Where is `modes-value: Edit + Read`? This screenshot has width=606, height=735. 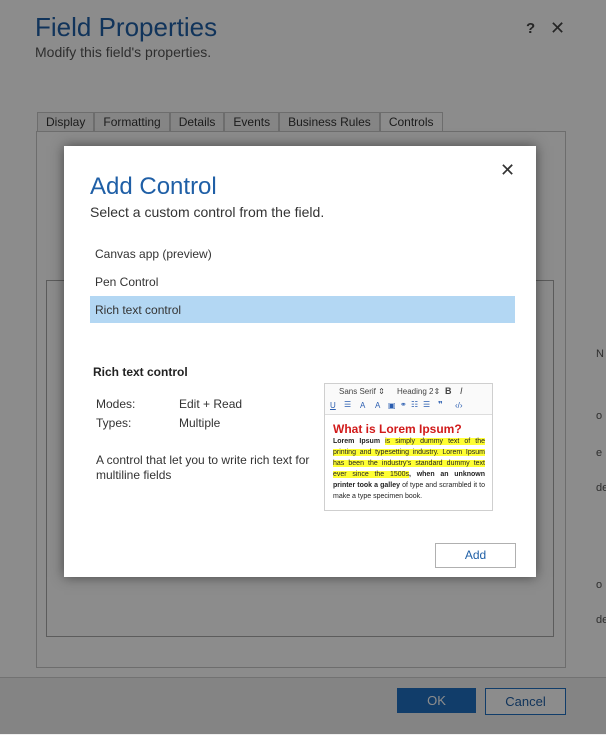
modes-value: Edit + Read is located at coordinates (211, 404).